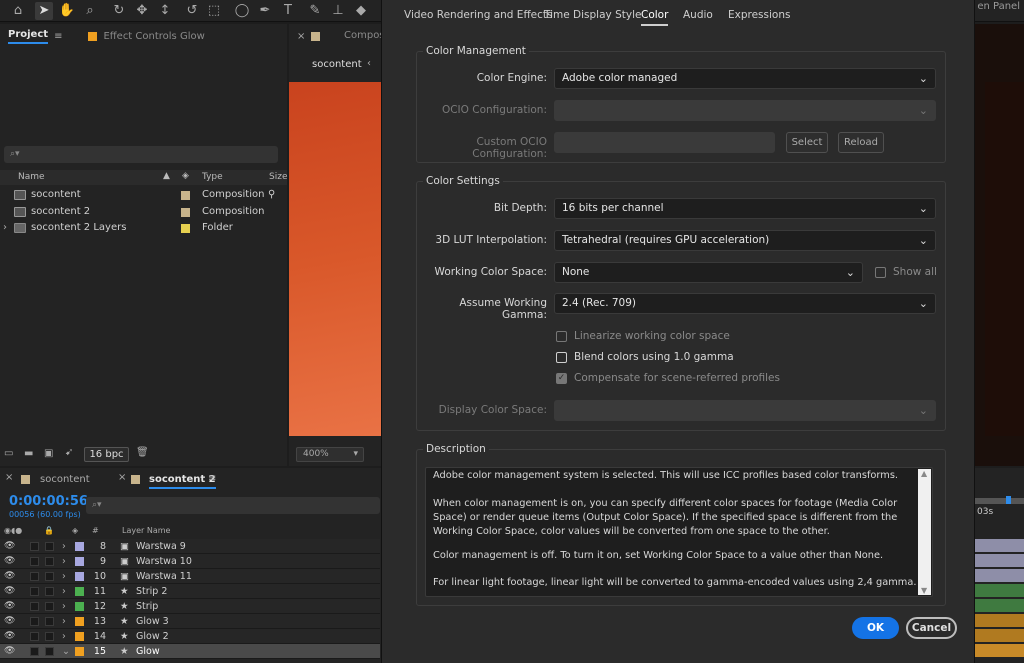 The height and width of the screenshot is (663, 1024). What do you see at coordinates (330, 454) in the screenshot?
I see `zoom-select: 400% ▾` at bounding box center [330, 454].